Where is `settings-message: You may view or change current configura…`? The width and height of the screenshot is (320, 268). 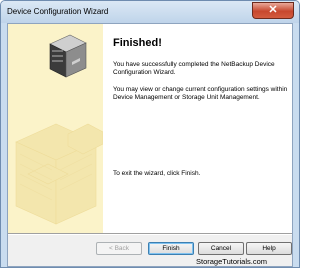 settings-message: You may view or change current configura… is located at coordinates (200, 93).